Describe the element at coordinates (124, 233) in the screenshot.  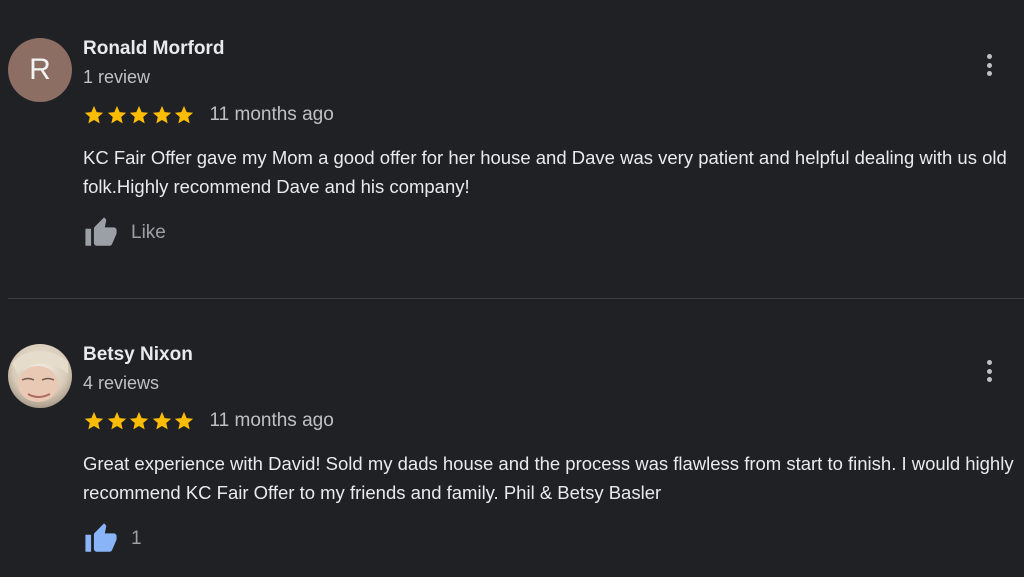
I see `like-button: Like` at that location.